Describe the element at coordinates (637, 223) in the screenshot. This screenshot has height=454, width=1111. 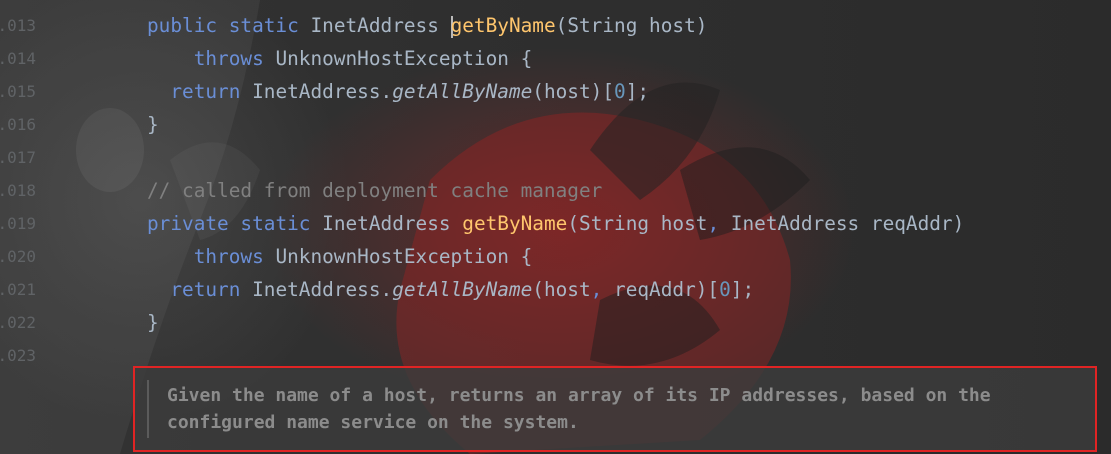
I see `parameter-list: (String host` at that location.